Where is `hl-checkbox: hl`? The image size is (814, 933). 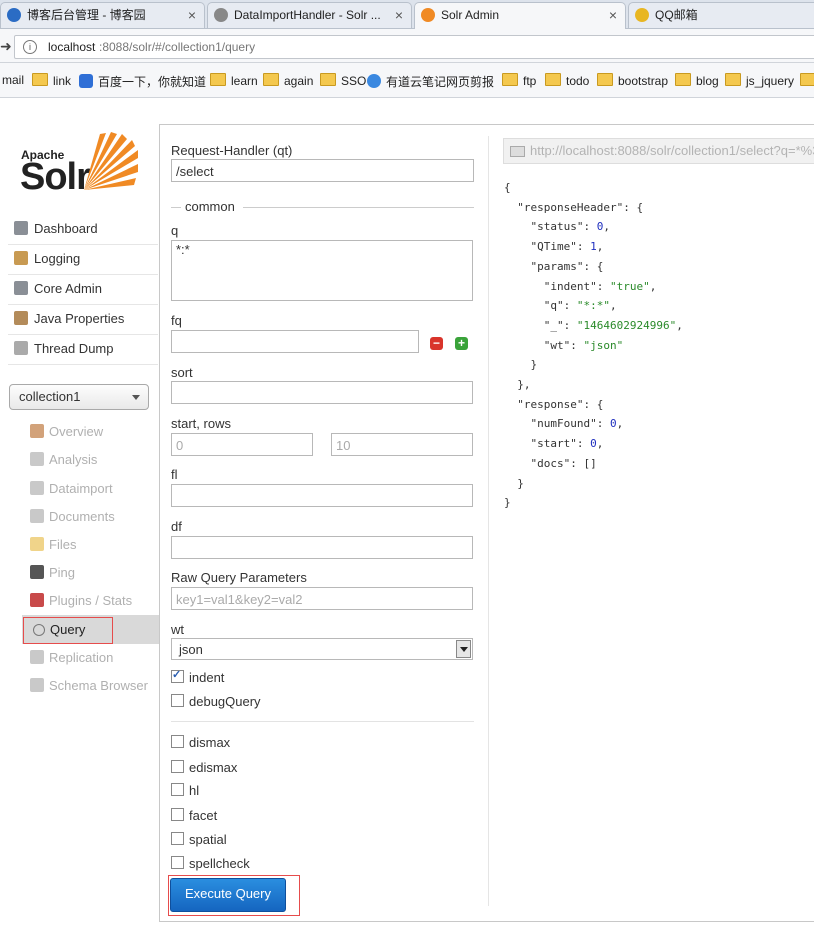
hl-checkbox: hl is located at coordinates (185, 790).